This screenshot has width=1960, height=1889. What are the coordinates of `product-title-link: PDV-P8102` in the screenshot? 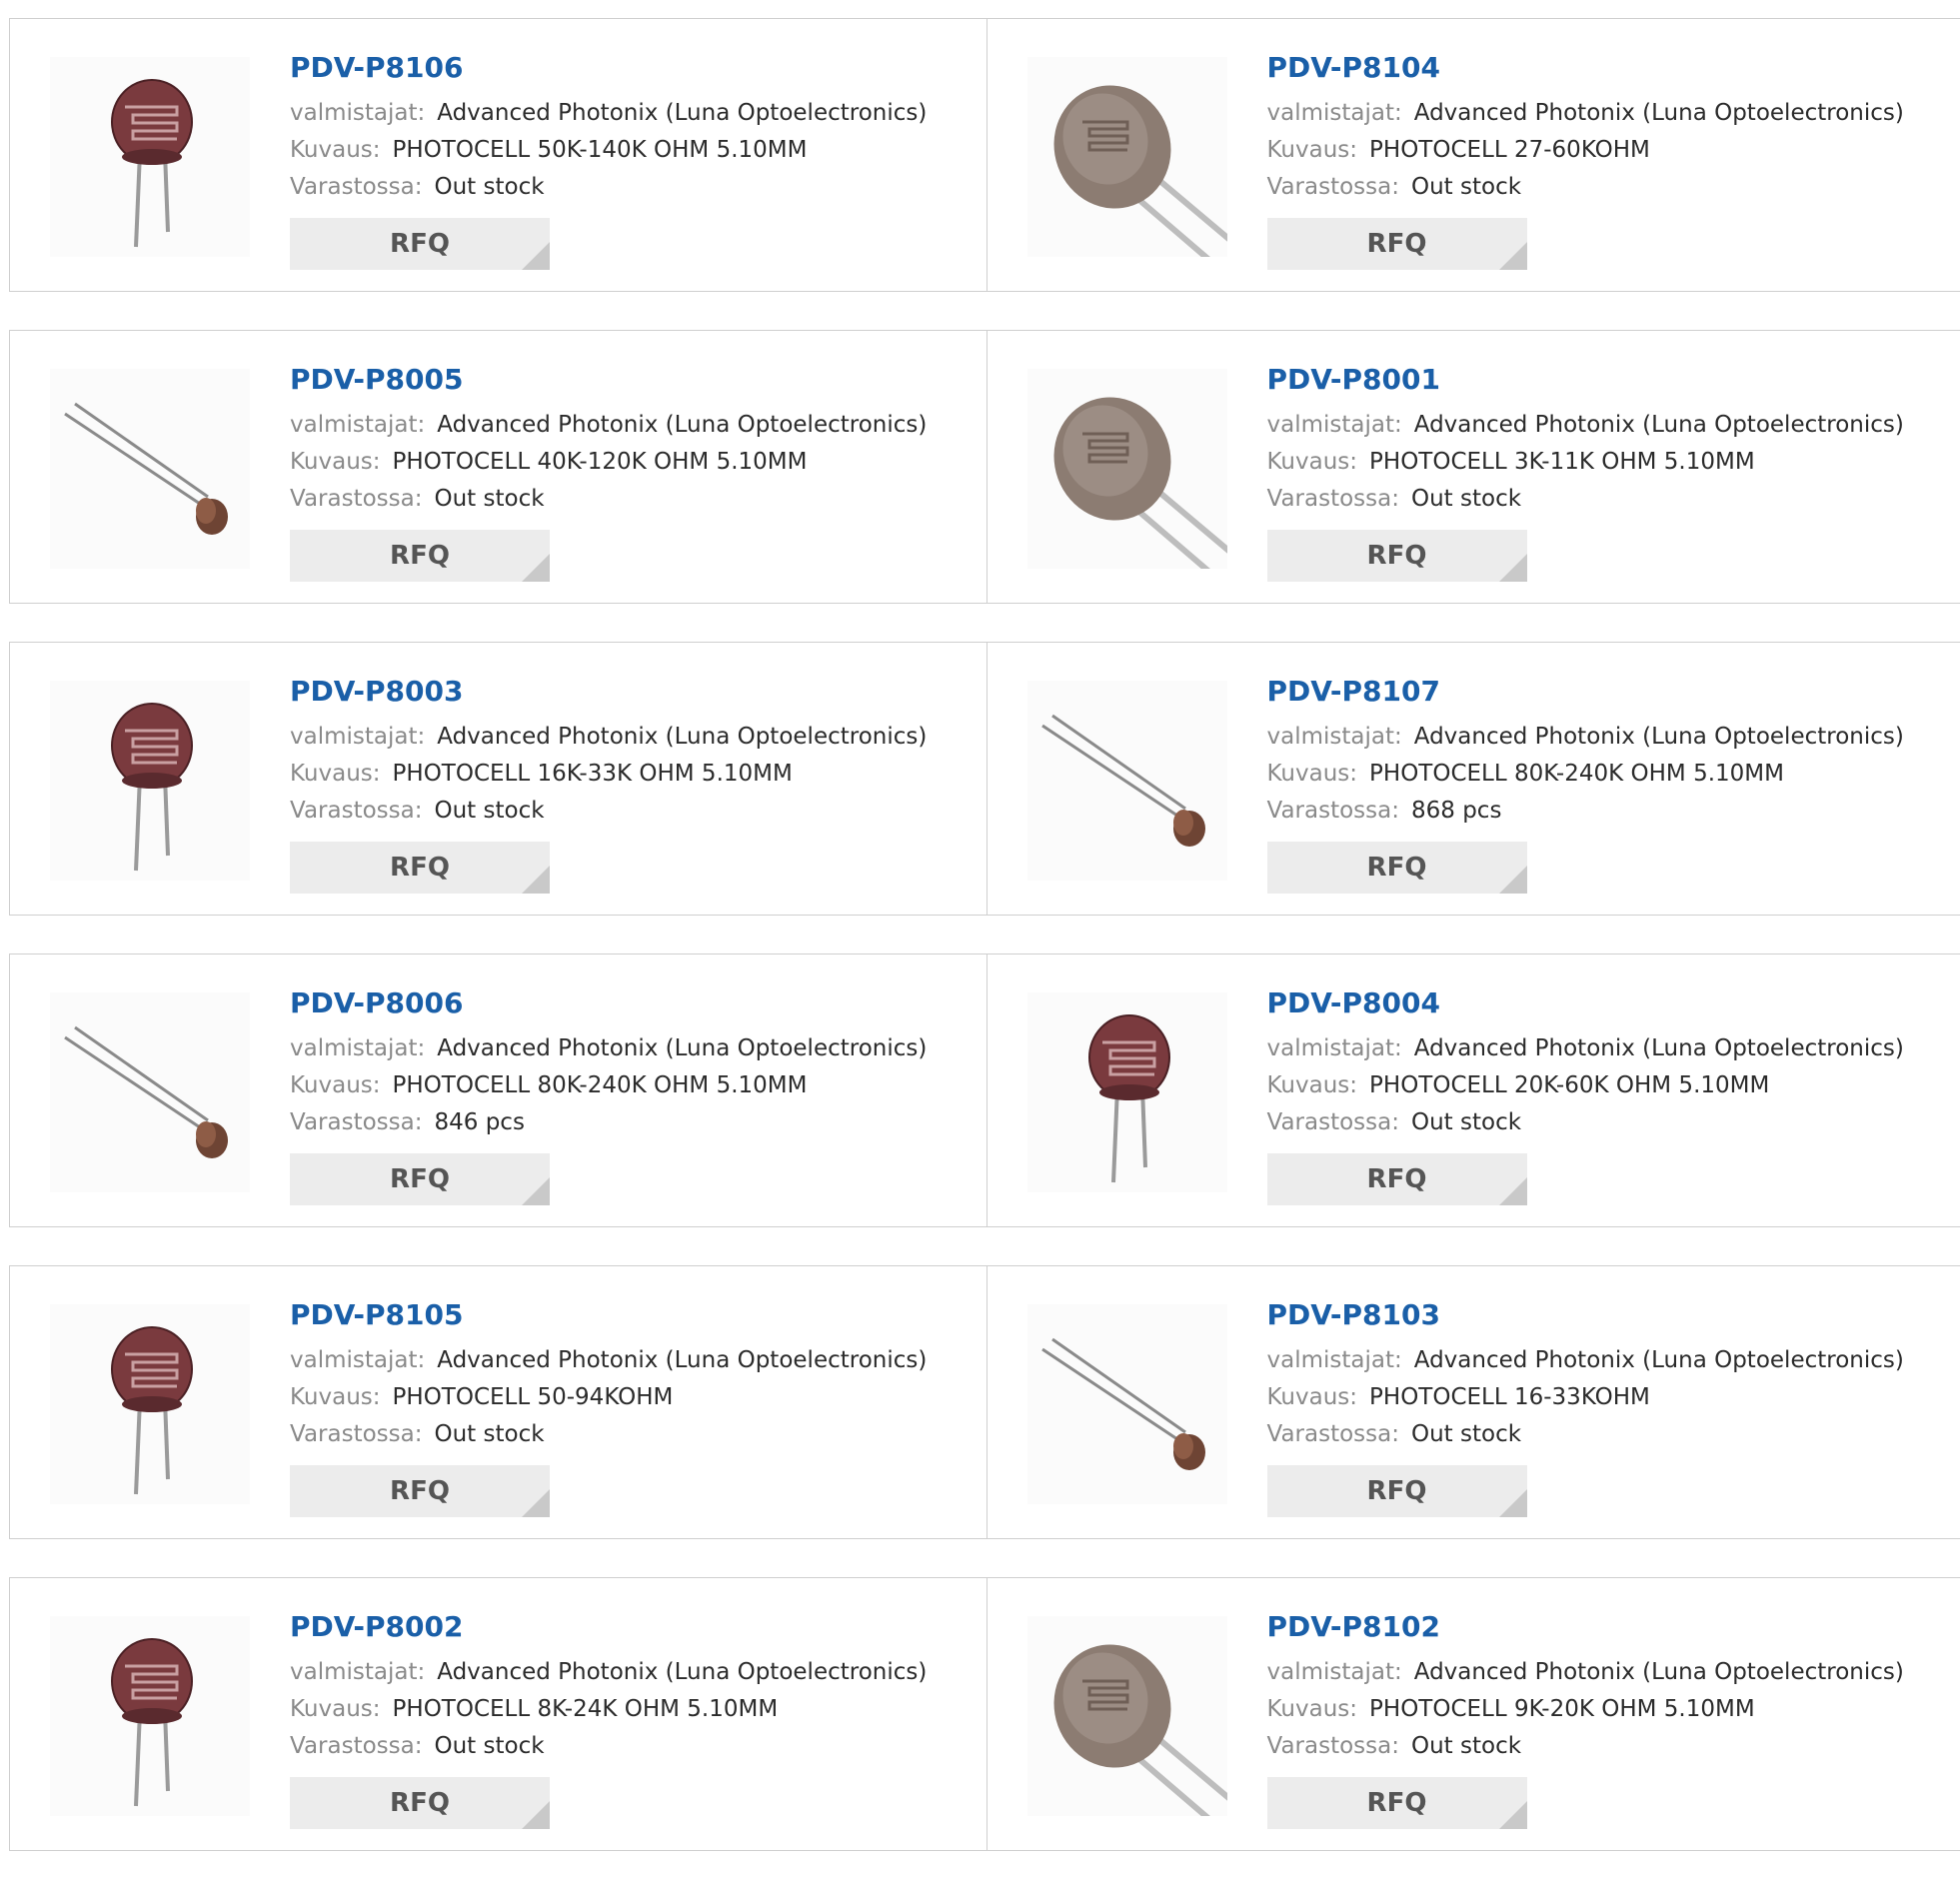 It's located at (1585, 1627).